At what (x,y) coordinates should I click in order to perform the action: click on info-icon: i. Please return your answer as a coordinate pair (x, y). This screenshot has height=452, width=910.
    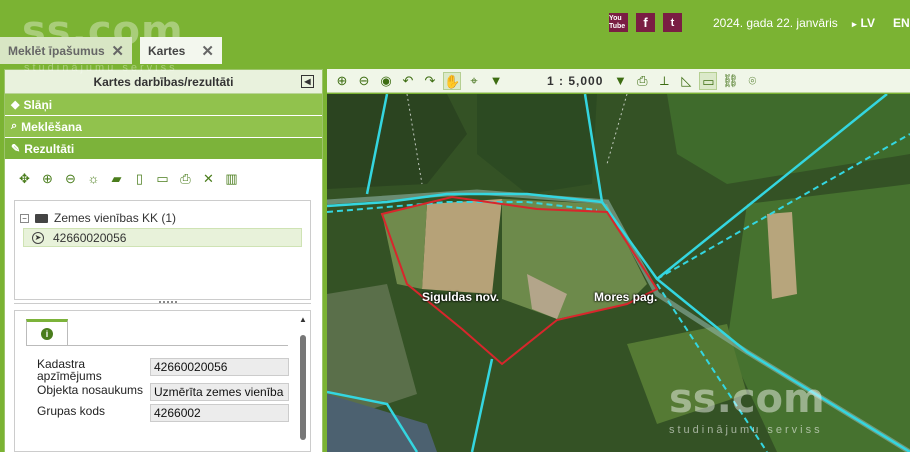
    Looking at the image, I should click on (47, 333).